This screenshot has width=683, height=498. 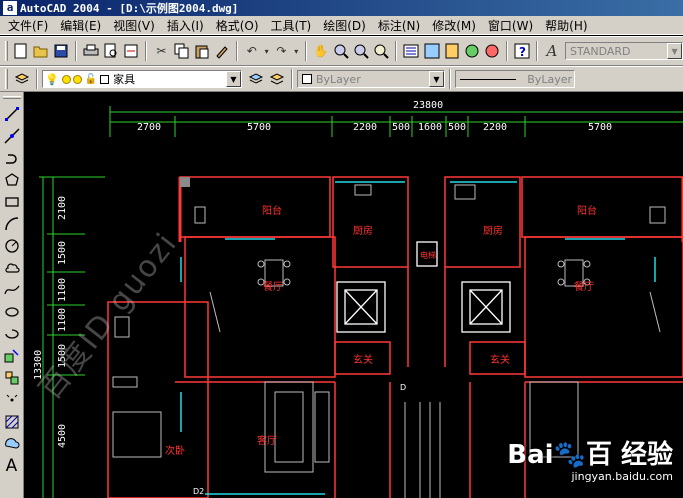 What do you see at coordinates (142, 79) in the screenshot?
I see `layer-select: 💡 🔓 家具 ▼` at bounding box center [142, 79].